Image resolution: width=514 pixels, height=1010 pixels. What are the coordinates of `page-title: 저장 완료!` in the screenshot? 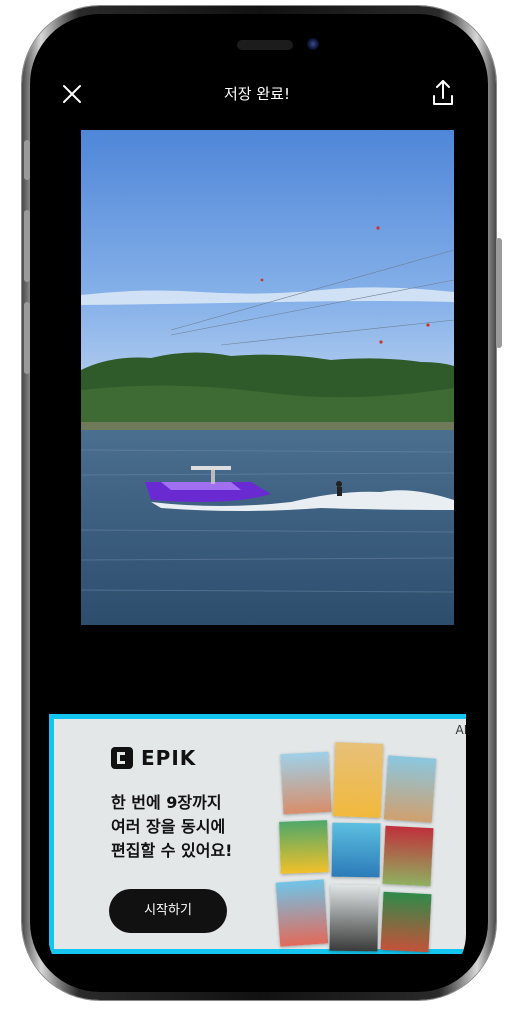 It's located at (257, 94).